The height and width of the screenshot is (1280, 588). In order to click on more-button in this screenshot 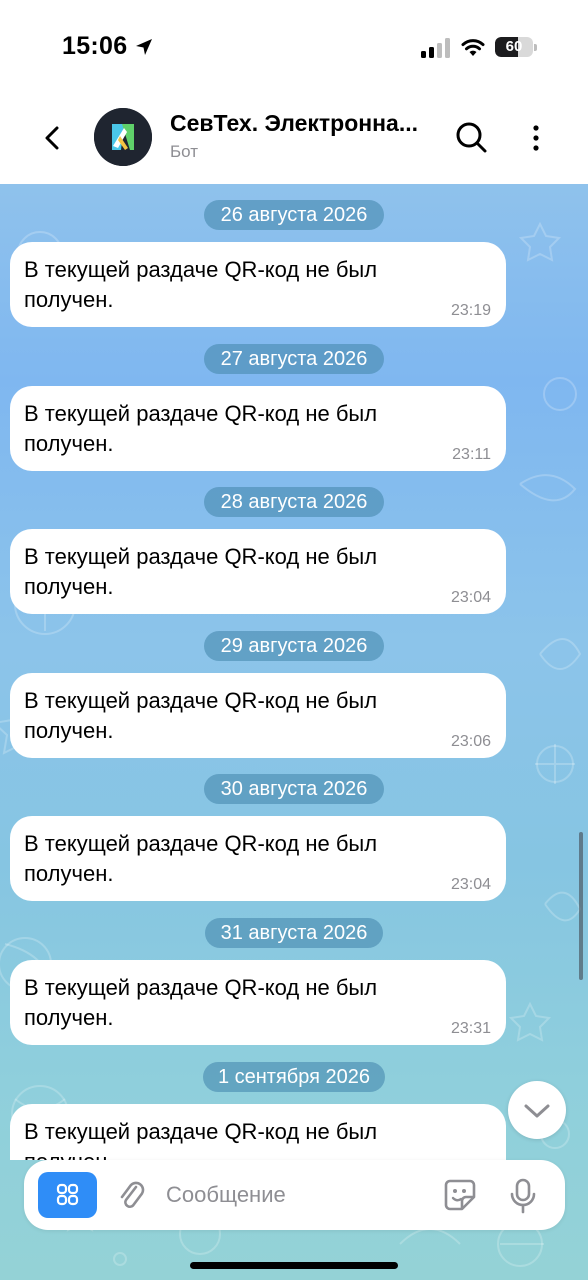, I will do `click(536, 138)`.